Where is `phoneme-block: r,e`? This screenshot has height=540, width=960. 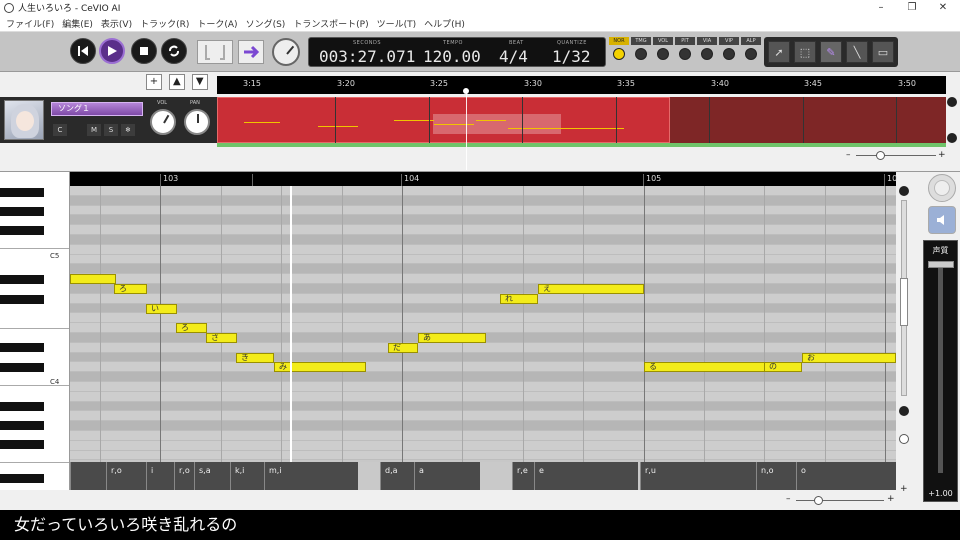 phoneme-block: r,e is located at coordinates (523, 476).